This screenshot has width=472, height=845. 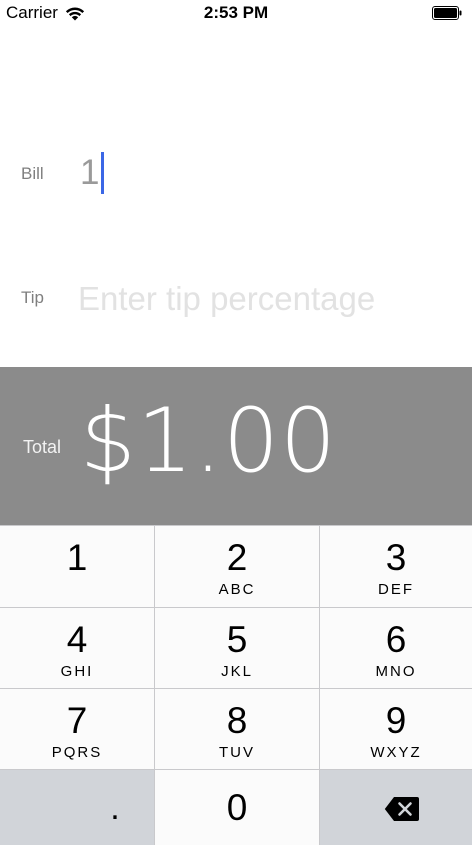 I want to click on key-0: 0, so click(x=237, y=807).